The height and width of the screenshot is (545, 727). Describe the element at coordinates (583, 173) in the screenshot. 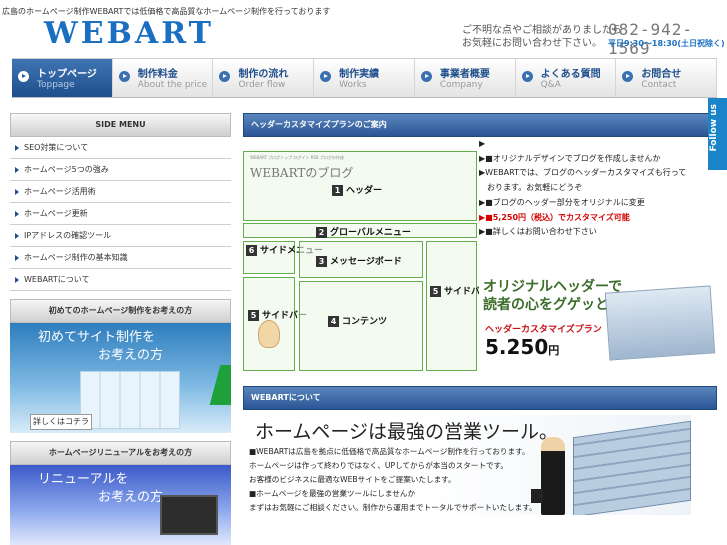

I see `news-line: ▶WEBARTでは、ブログのヘッダーカスタマイズも行って` at that location.